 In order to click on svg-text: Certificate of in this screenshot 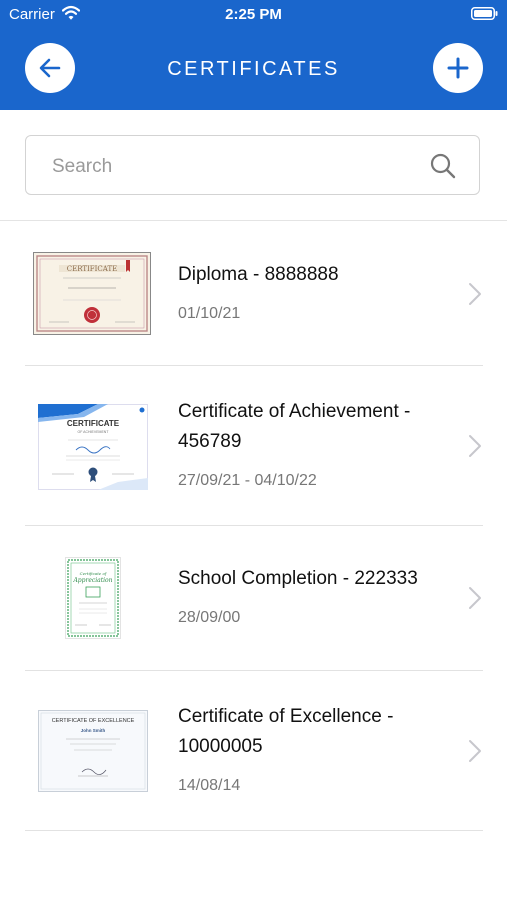, I will do `click(94, 573)`.